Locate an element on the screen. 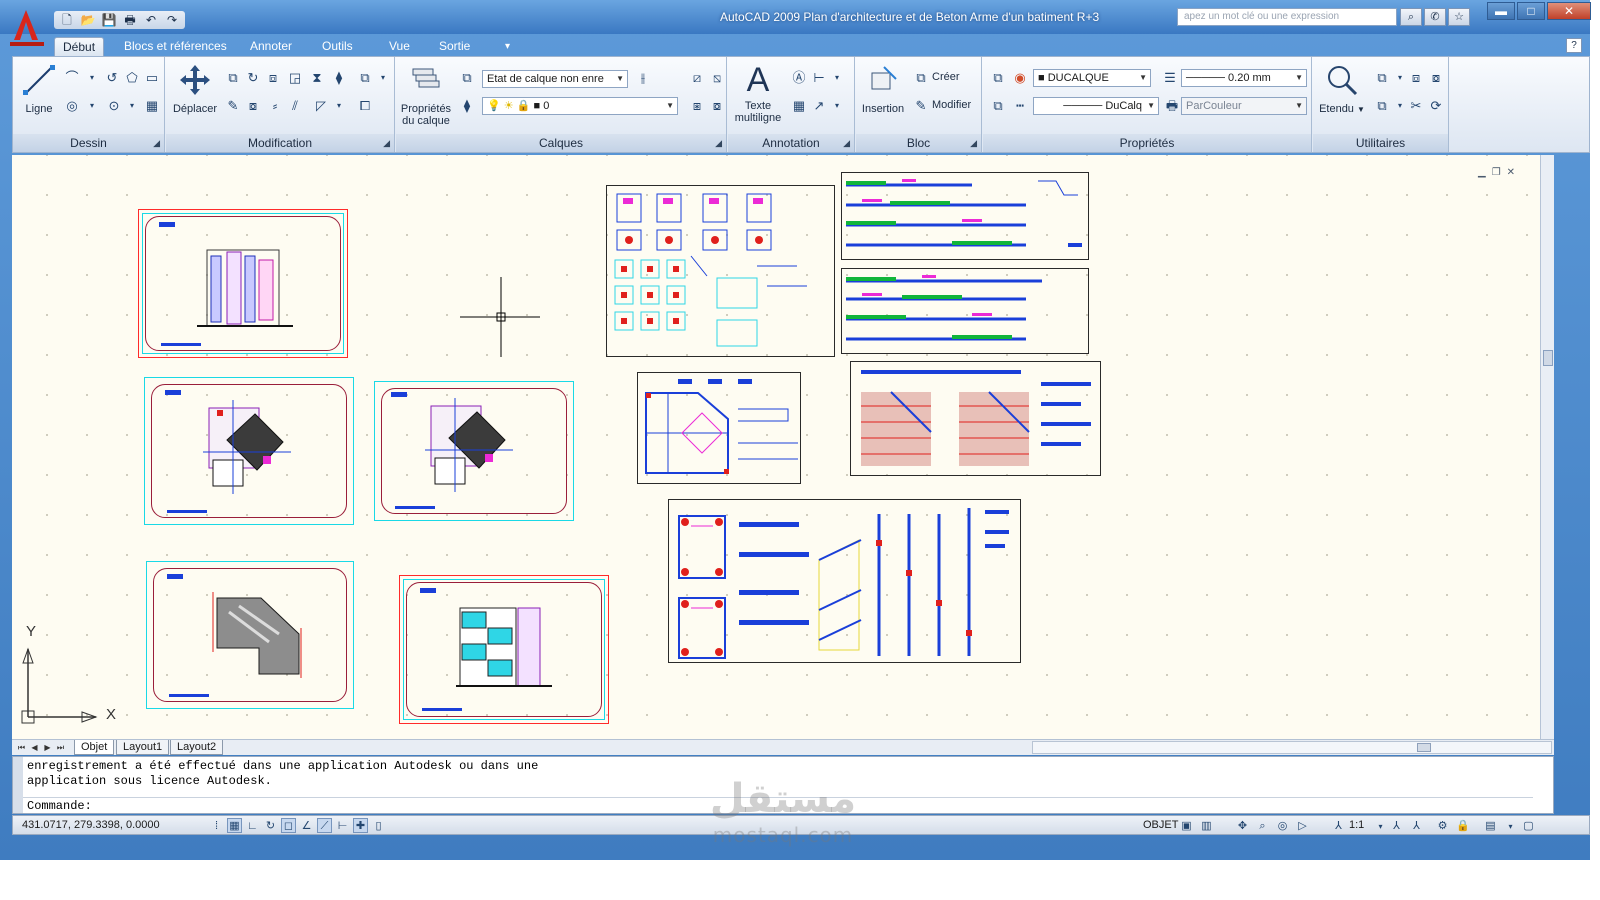 This screenshot has height=900, width=1600. polar-icon: ↻ is located at coordinates (270, 825).